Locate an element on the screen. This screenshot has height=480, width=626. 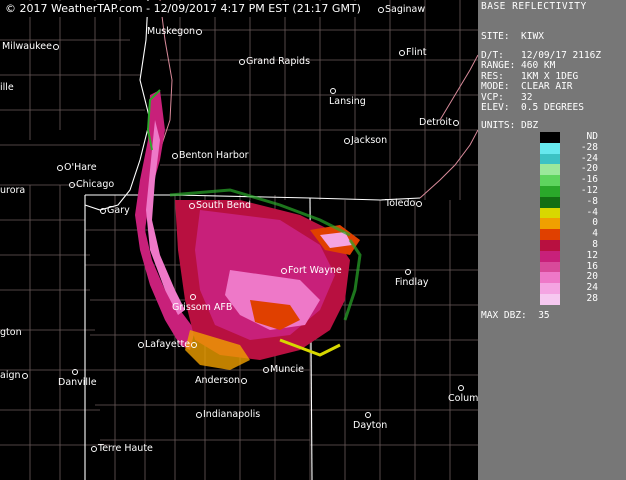
max-dbz: MAX DBZ: 35 is located at coordinates (515, 315).